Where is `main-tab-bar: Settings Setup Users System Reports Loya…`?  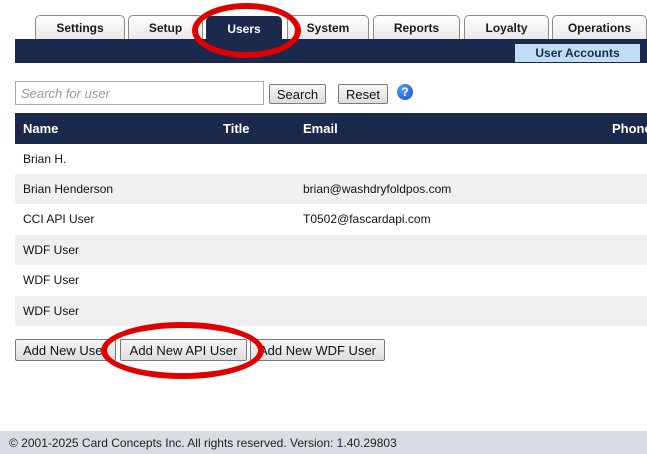
main-tab-bar: Settings Setup Users System Reports Loya… is located at coordinates (323, 20).